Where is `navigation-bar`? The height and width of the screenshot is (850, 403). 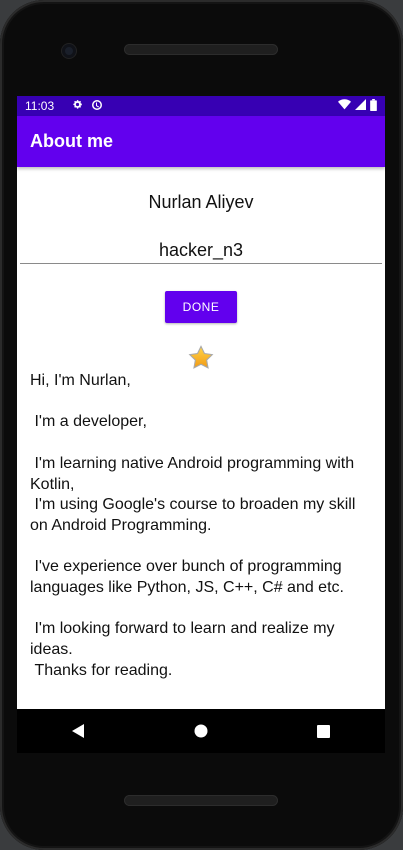
navigation-bar is located at coordinates (201, 731).